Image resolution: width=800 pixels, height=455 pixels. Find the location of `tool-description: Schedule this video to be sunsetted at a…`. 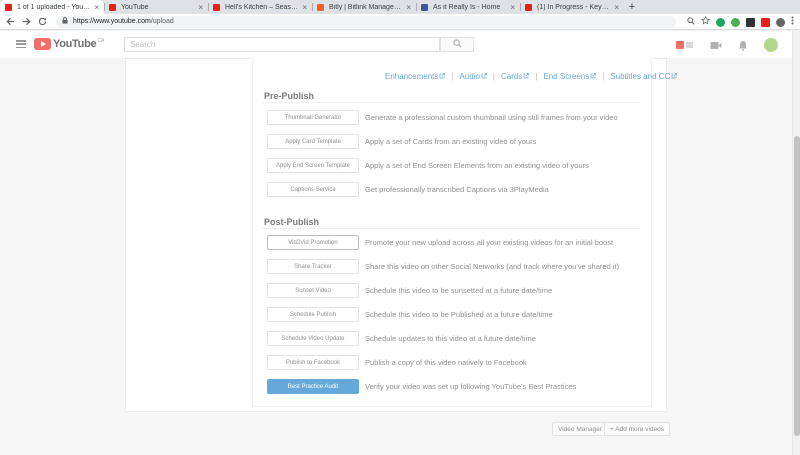

tool-description: Schedule this video to be sunsetted at a… is located at coordinates (459, 290).